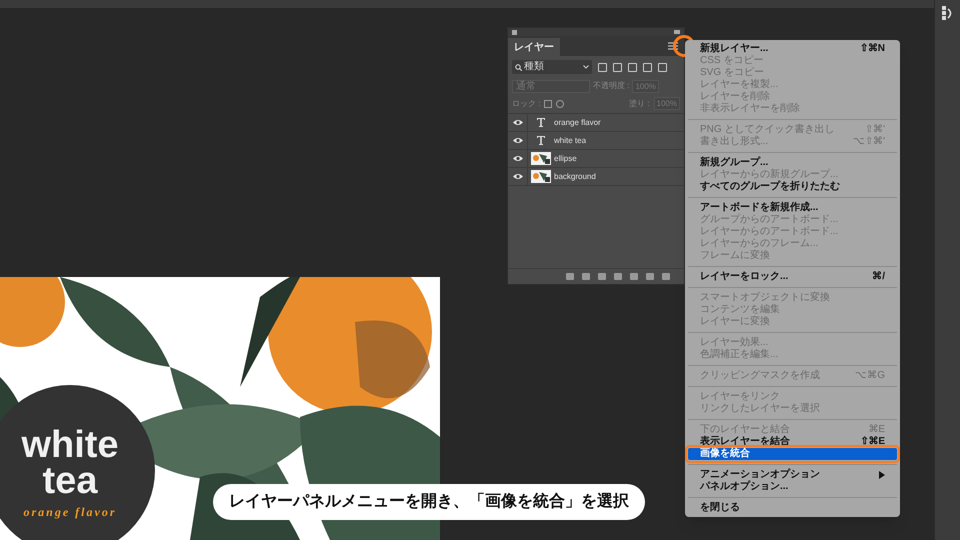 The width and height of the screenshot is (960, 540). I want to click on menu-item: を閉じる, so click(792, 508).